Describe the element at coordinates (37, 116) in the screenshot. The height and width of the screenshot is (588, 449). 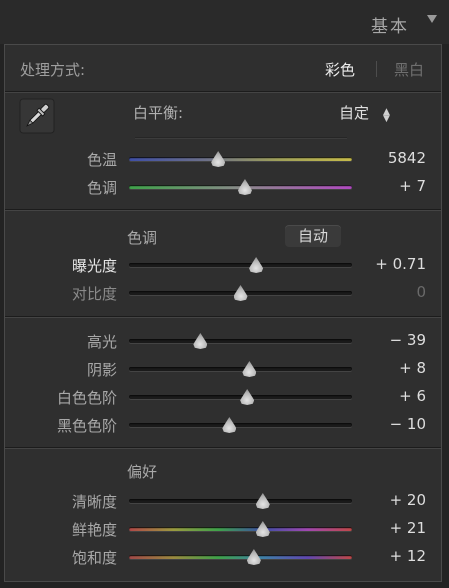
I see `eyedropper-icon` at that location.